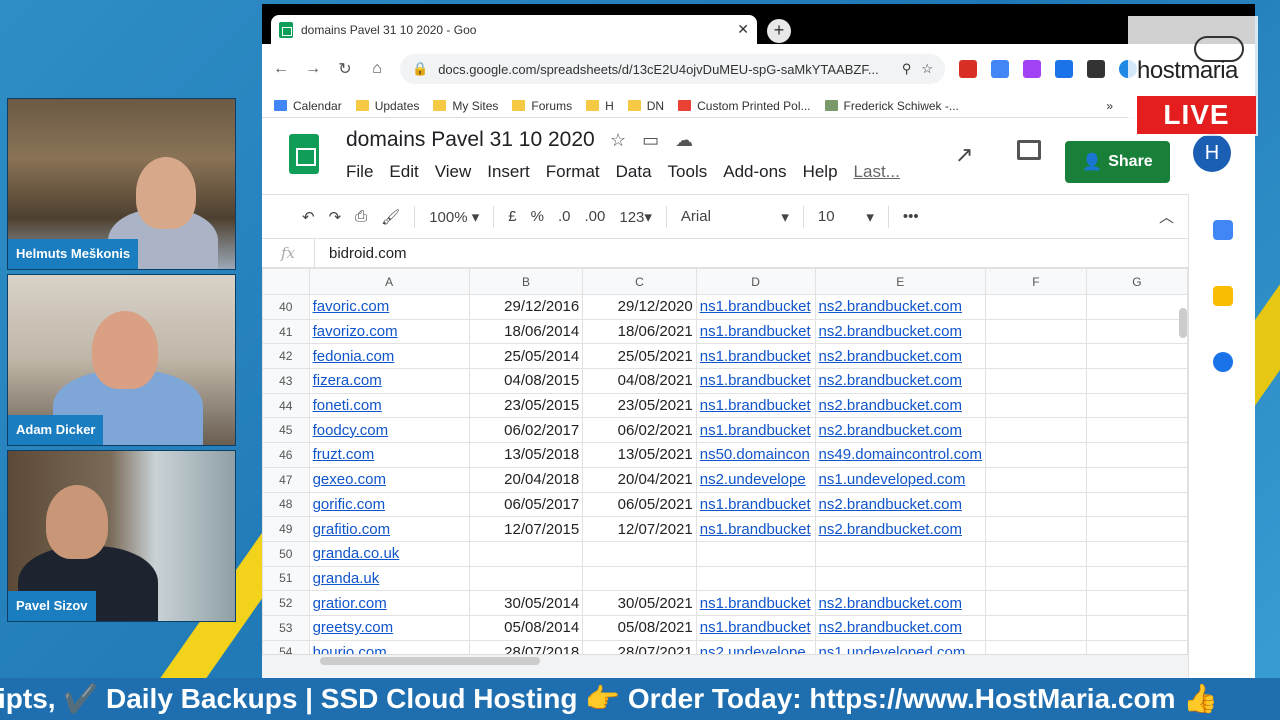 The height and width of the screenshot is (720, 1280). Describe the element at coordinates (389, 504) in the screenshot. I see `cell-domain: gorific.com` at that location.